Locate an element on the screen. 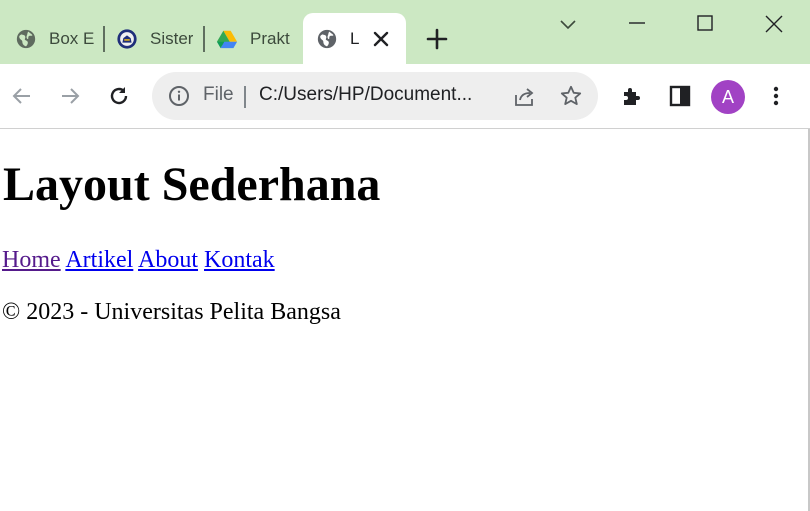  maximize-icon is located at coordinates (705, 24).